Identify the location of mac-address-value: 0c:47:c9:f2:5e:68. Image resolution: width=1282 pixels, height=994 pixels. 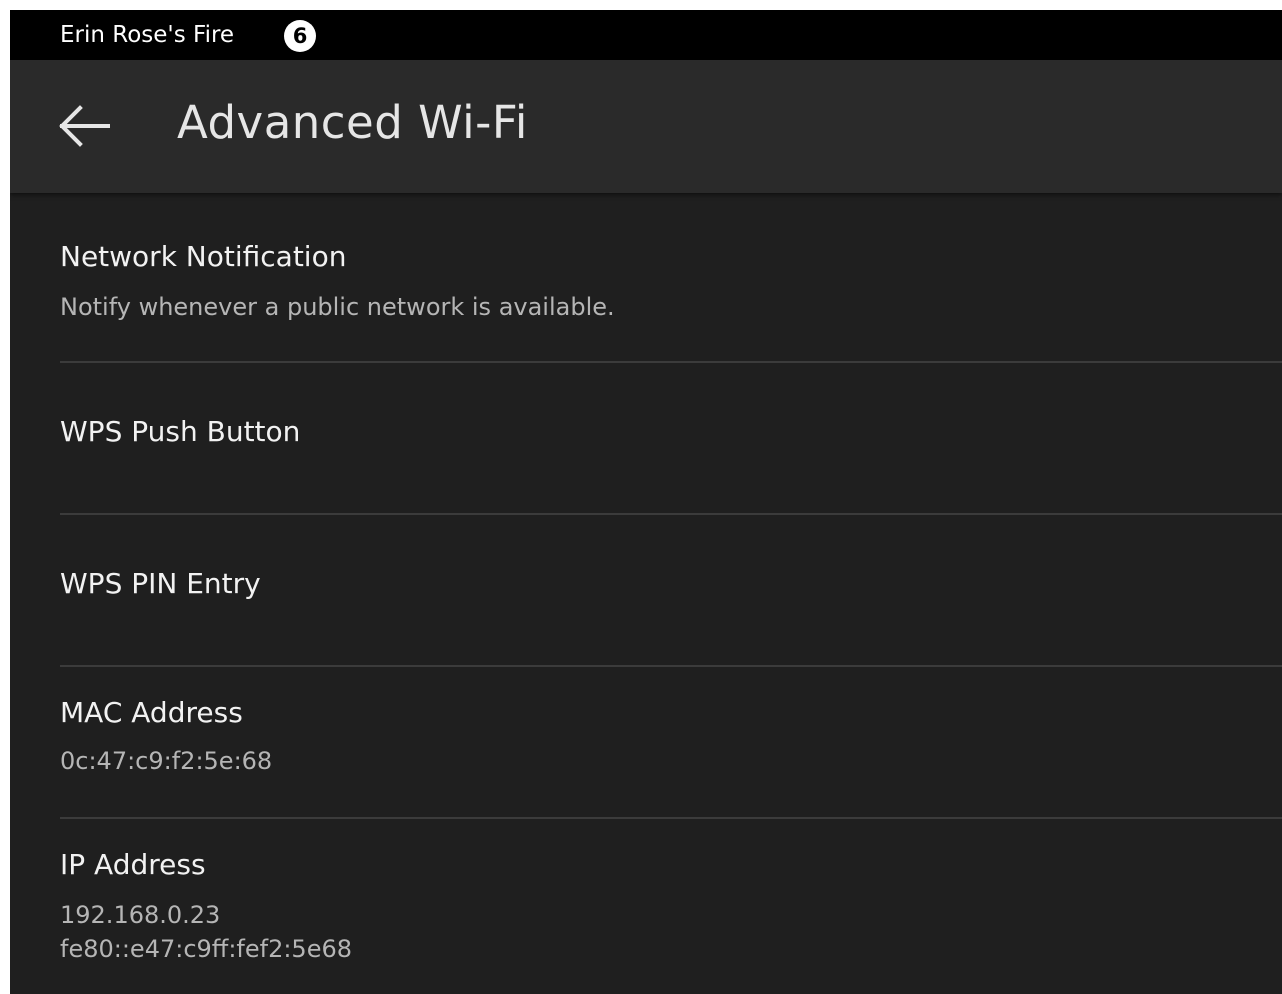
(166, 761).